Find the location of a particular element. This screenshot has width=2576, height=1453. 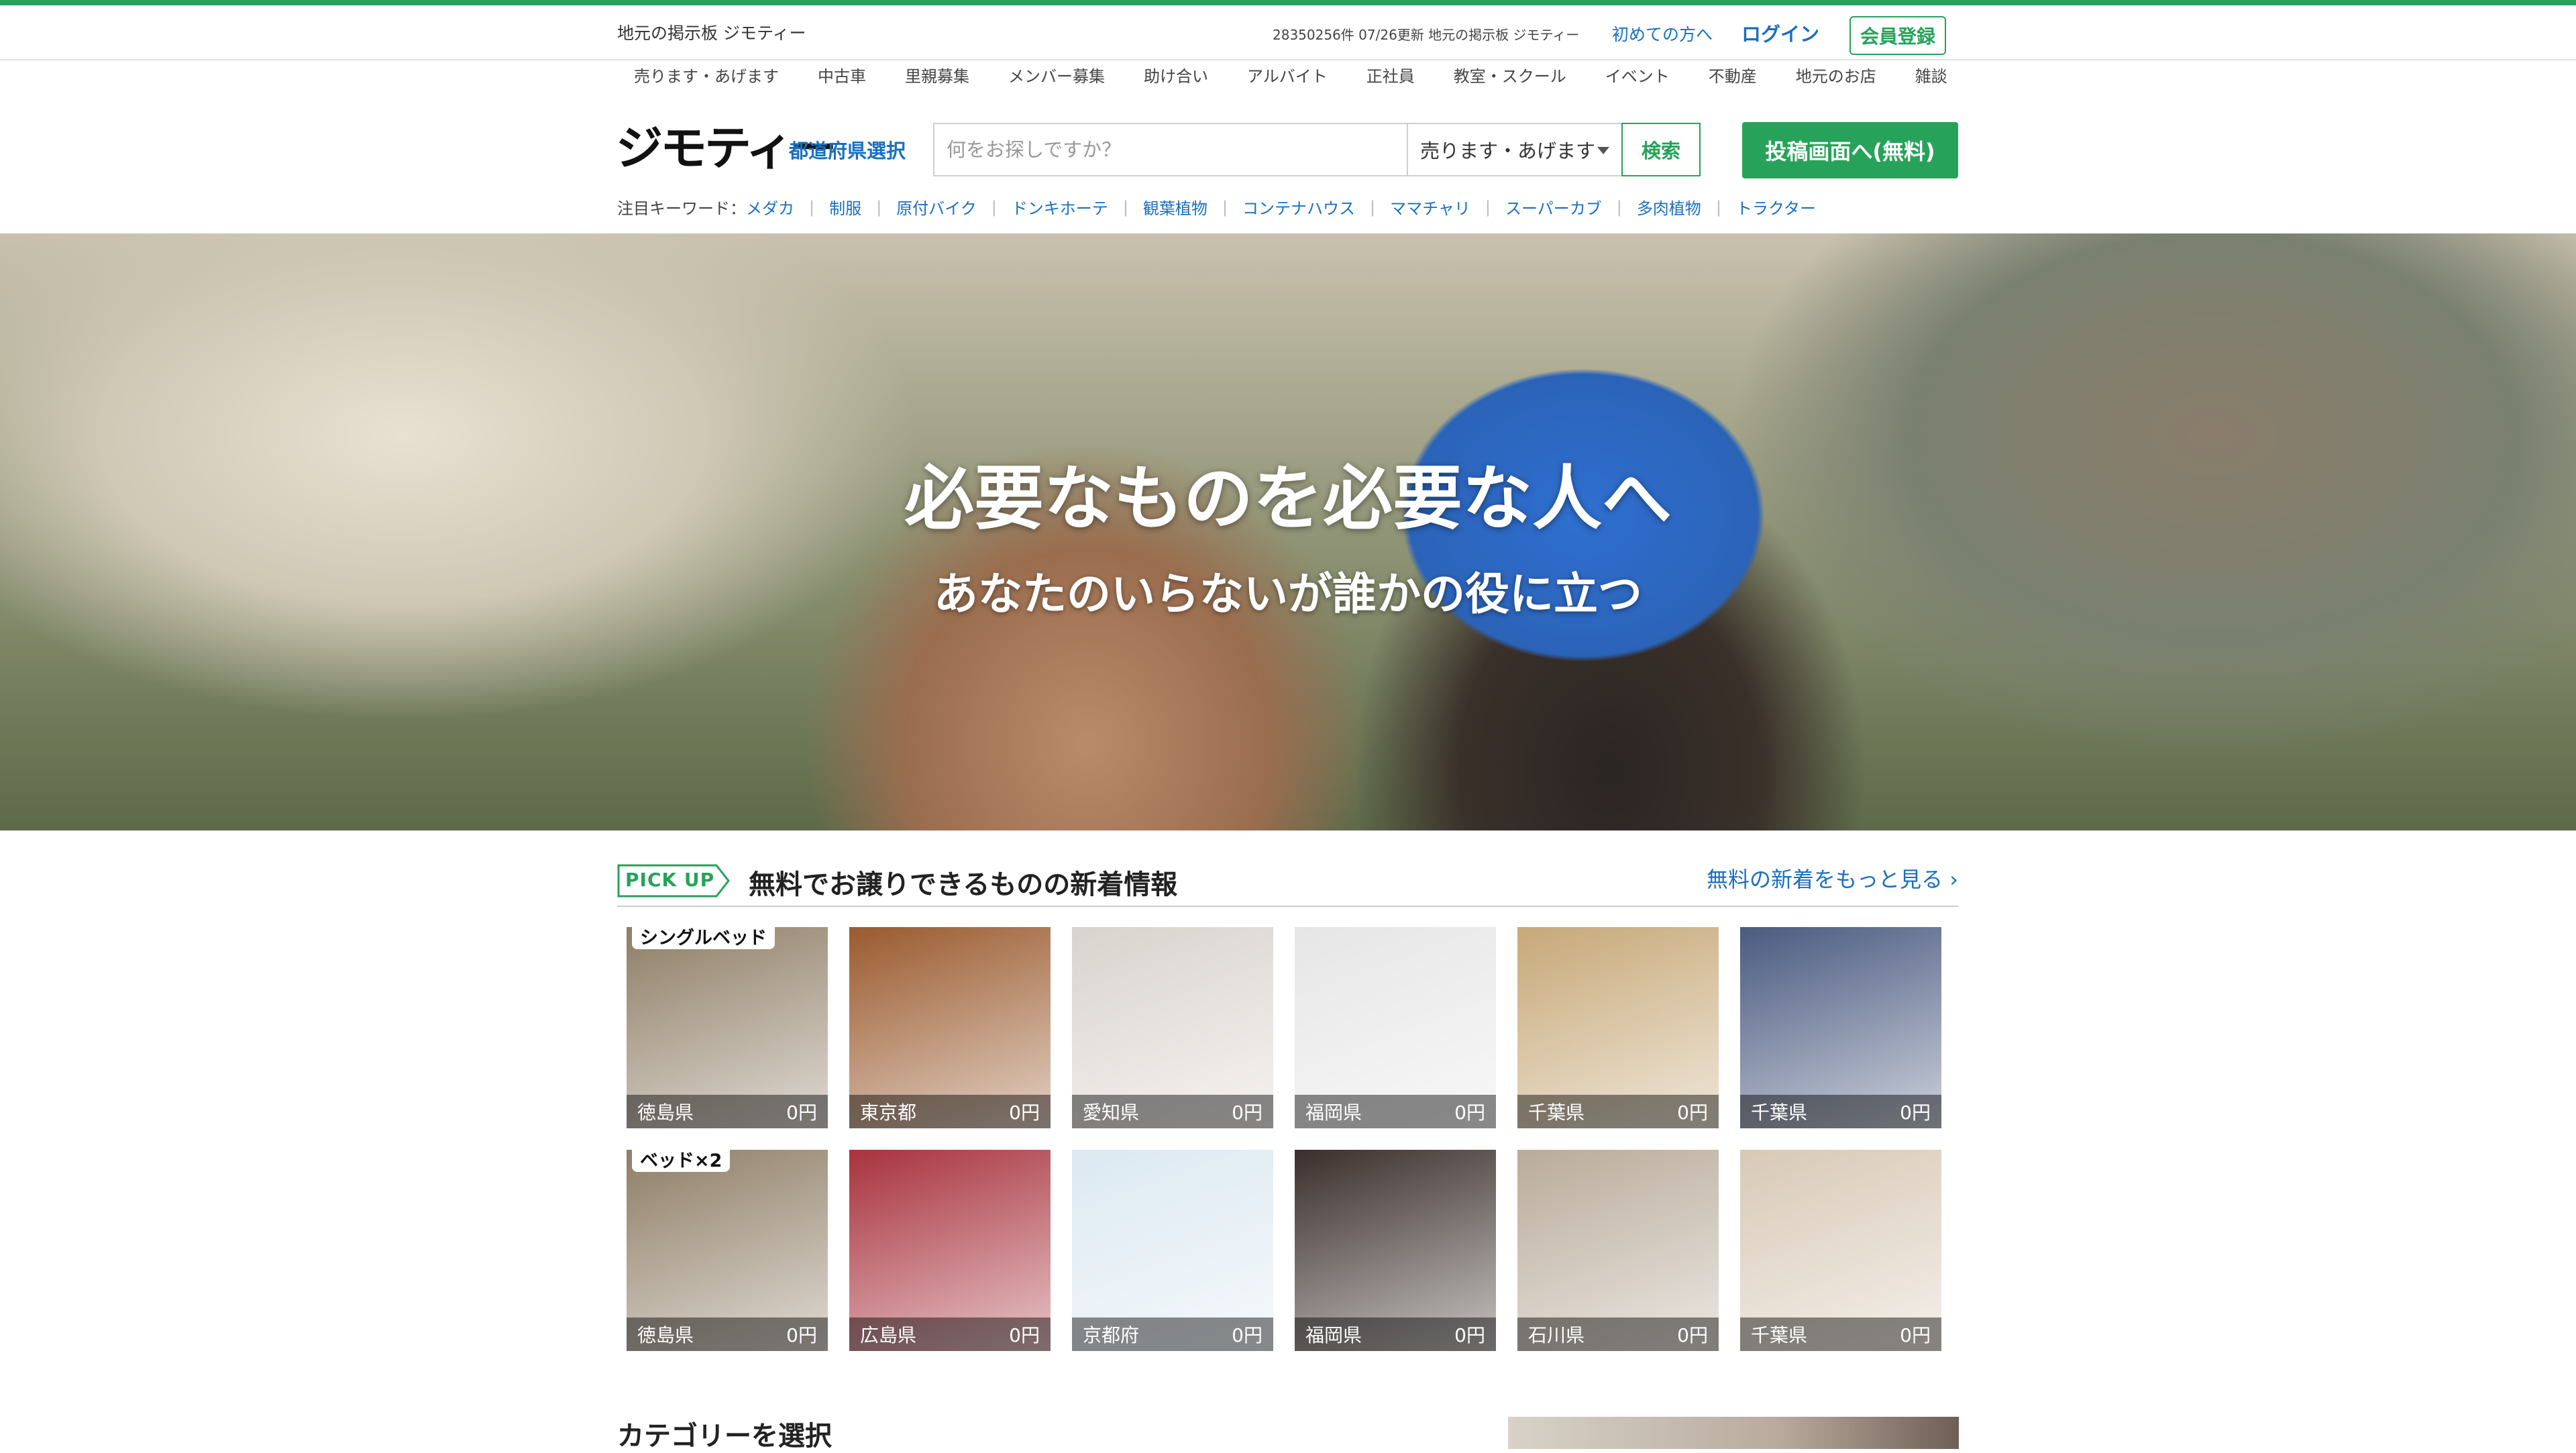

item-footer: 石川県 0円 is located at coordinates (1618, 1334).